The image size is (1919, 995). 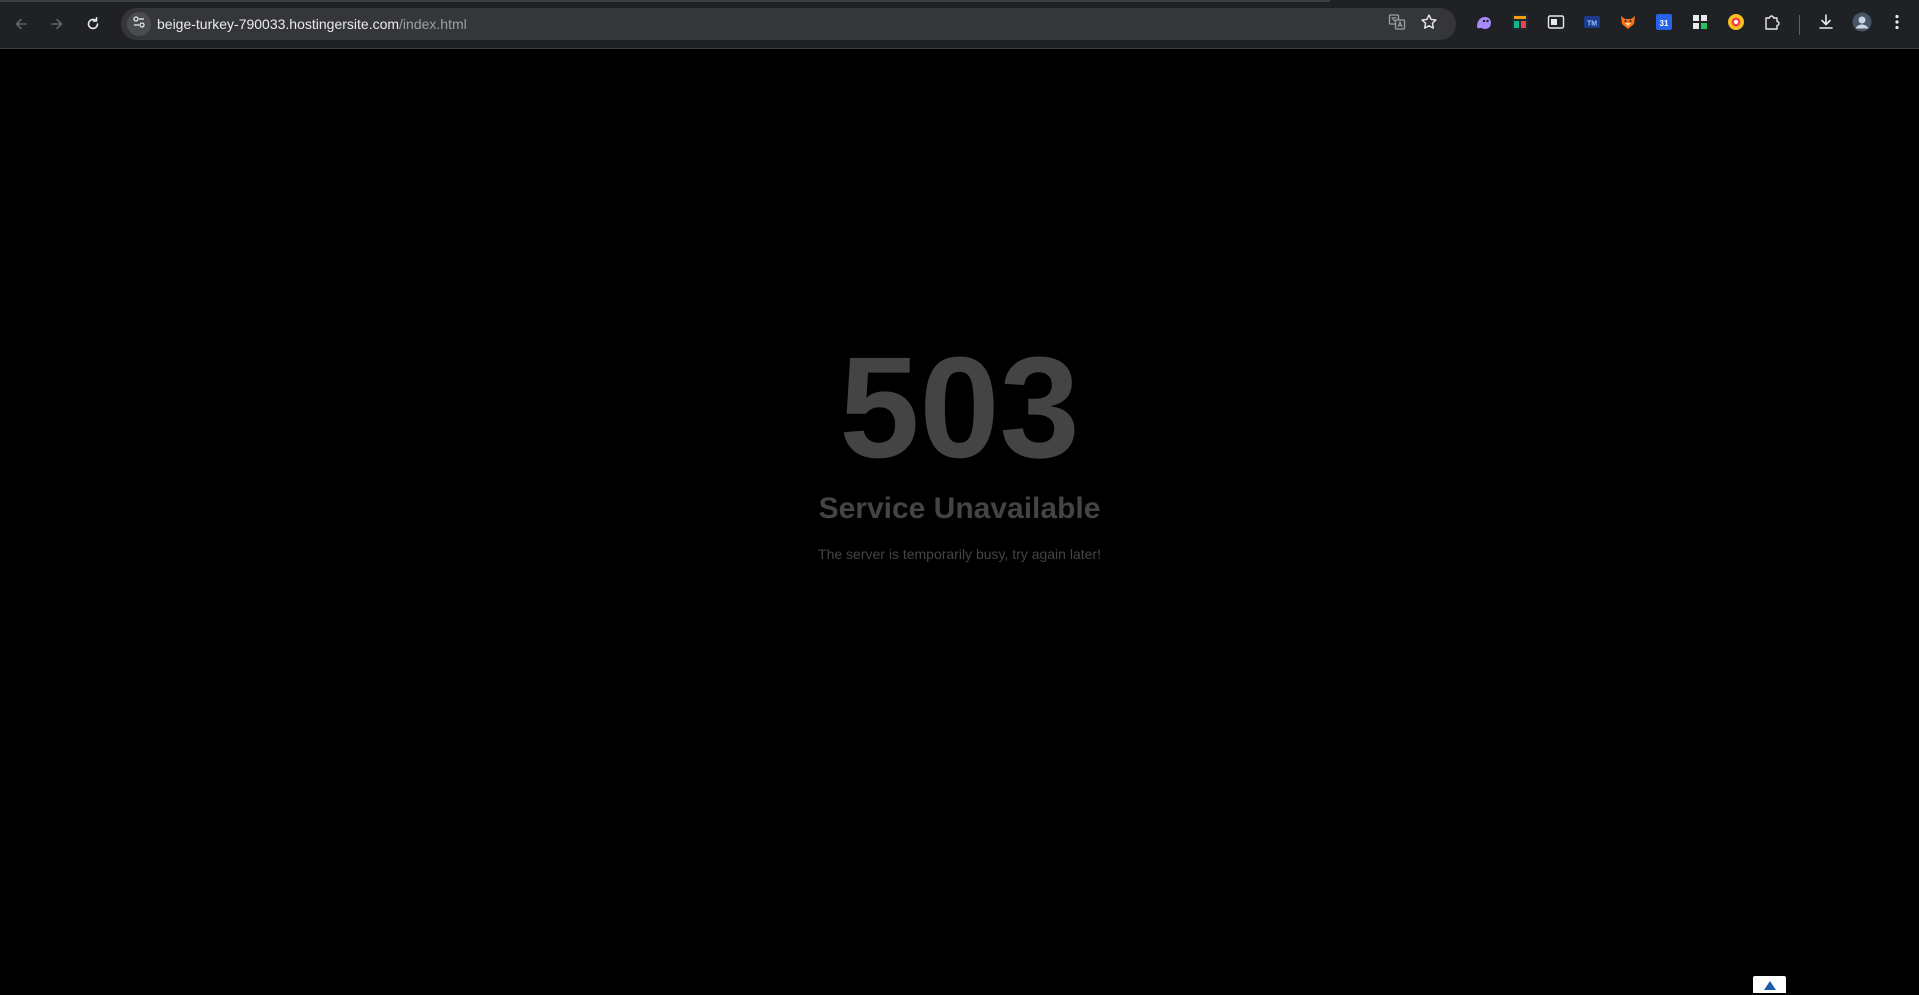 I want to click on extension-chart, so click(x=1520, y=24).